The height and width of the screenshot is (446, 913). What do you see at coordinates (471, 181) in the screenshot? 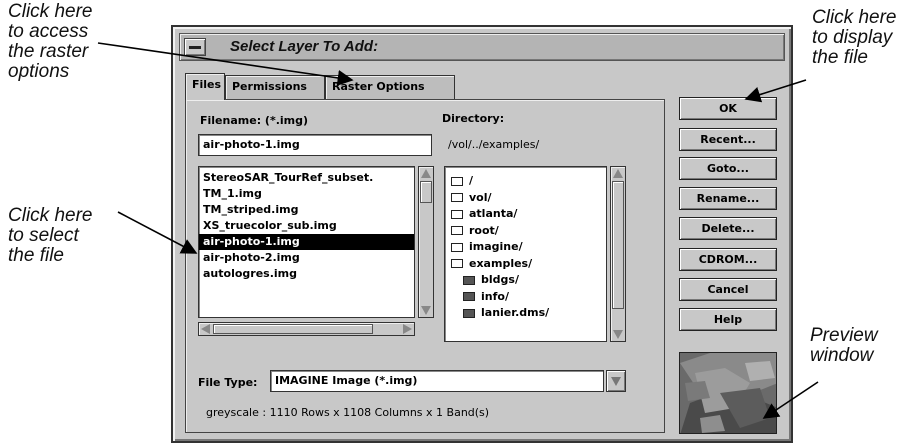
I see `directory-item-label: /` at bounding box center [471, 181].